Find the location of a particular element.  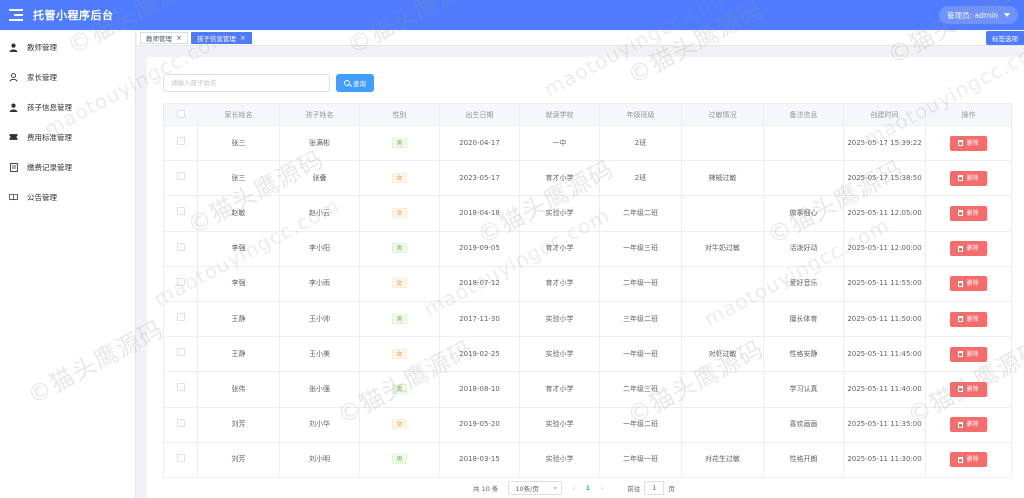

search-input is located at coordinates (246, 83).